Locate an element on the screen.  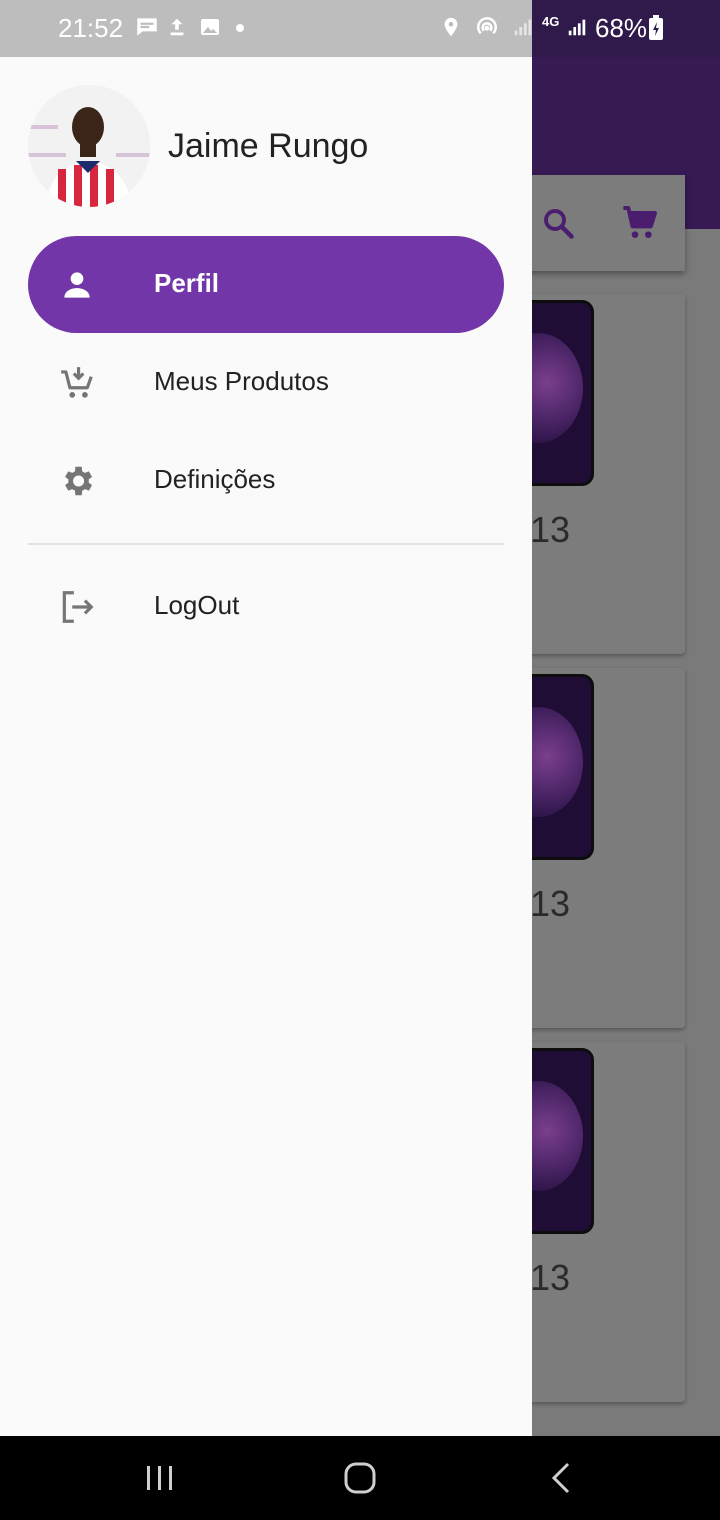
logout-label: LogOut is located at coordinates (197, 605).